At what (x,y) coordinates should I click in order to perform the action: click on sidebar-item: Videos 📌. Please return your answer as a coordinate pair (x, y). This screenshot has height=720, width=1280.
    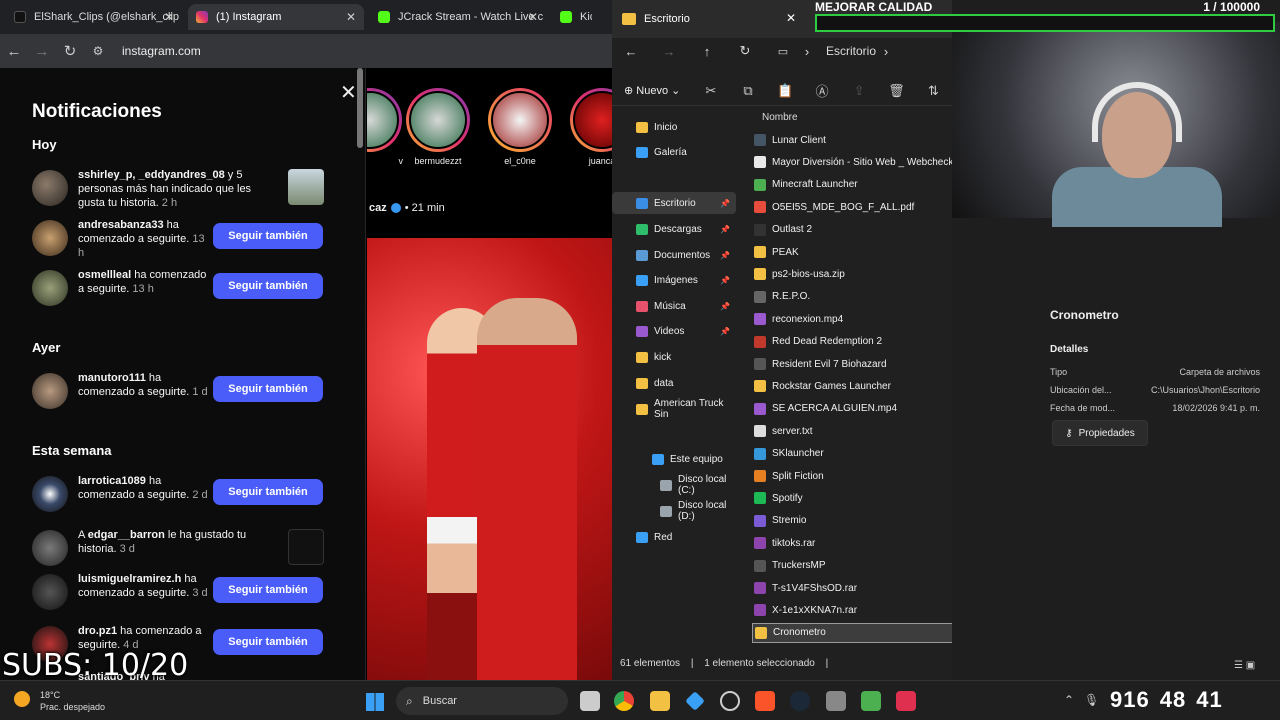
    Looking at the image, I should click on (674, 331).